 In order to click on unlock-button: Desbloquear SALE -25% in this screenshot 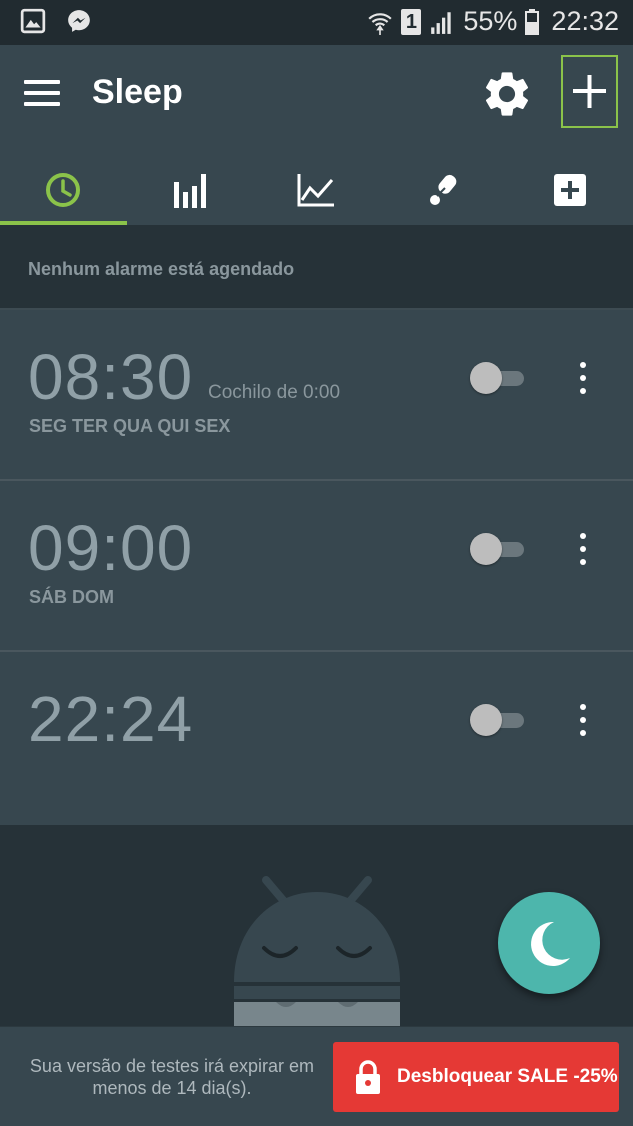, I will do `click(476, 1077)`.